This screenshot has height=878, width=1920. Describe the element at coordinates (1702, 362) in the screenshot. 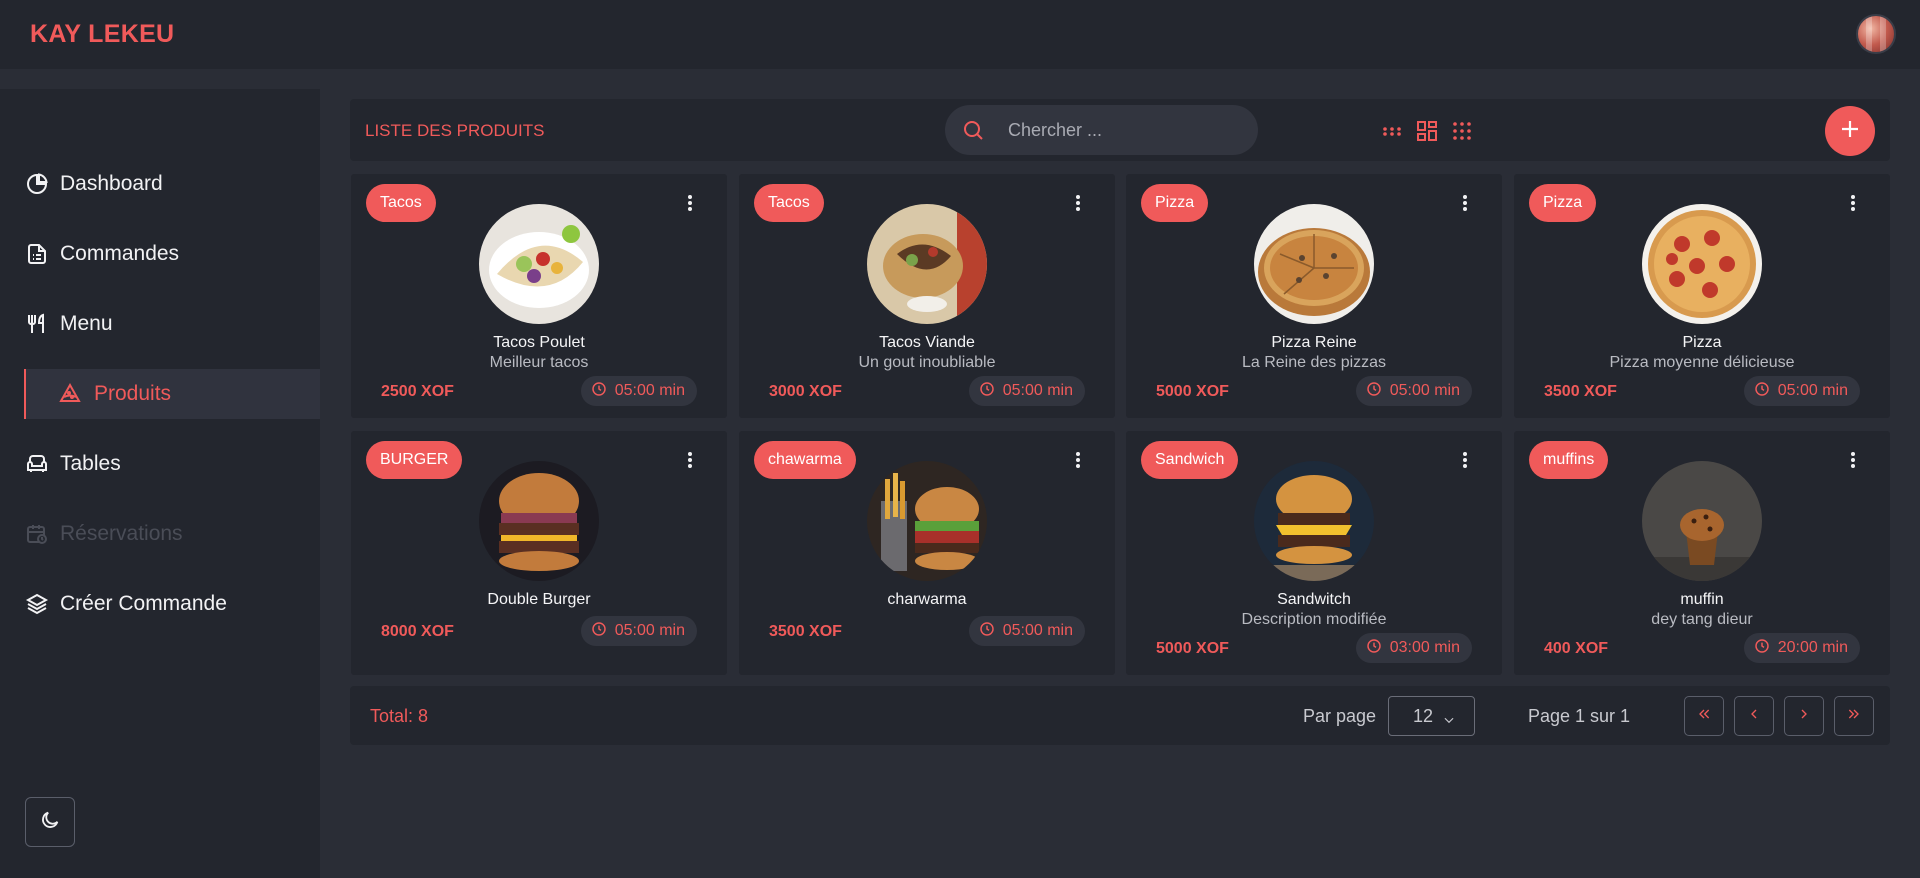

I see `product-description: Pizza moyenne délicieuse` at that location.